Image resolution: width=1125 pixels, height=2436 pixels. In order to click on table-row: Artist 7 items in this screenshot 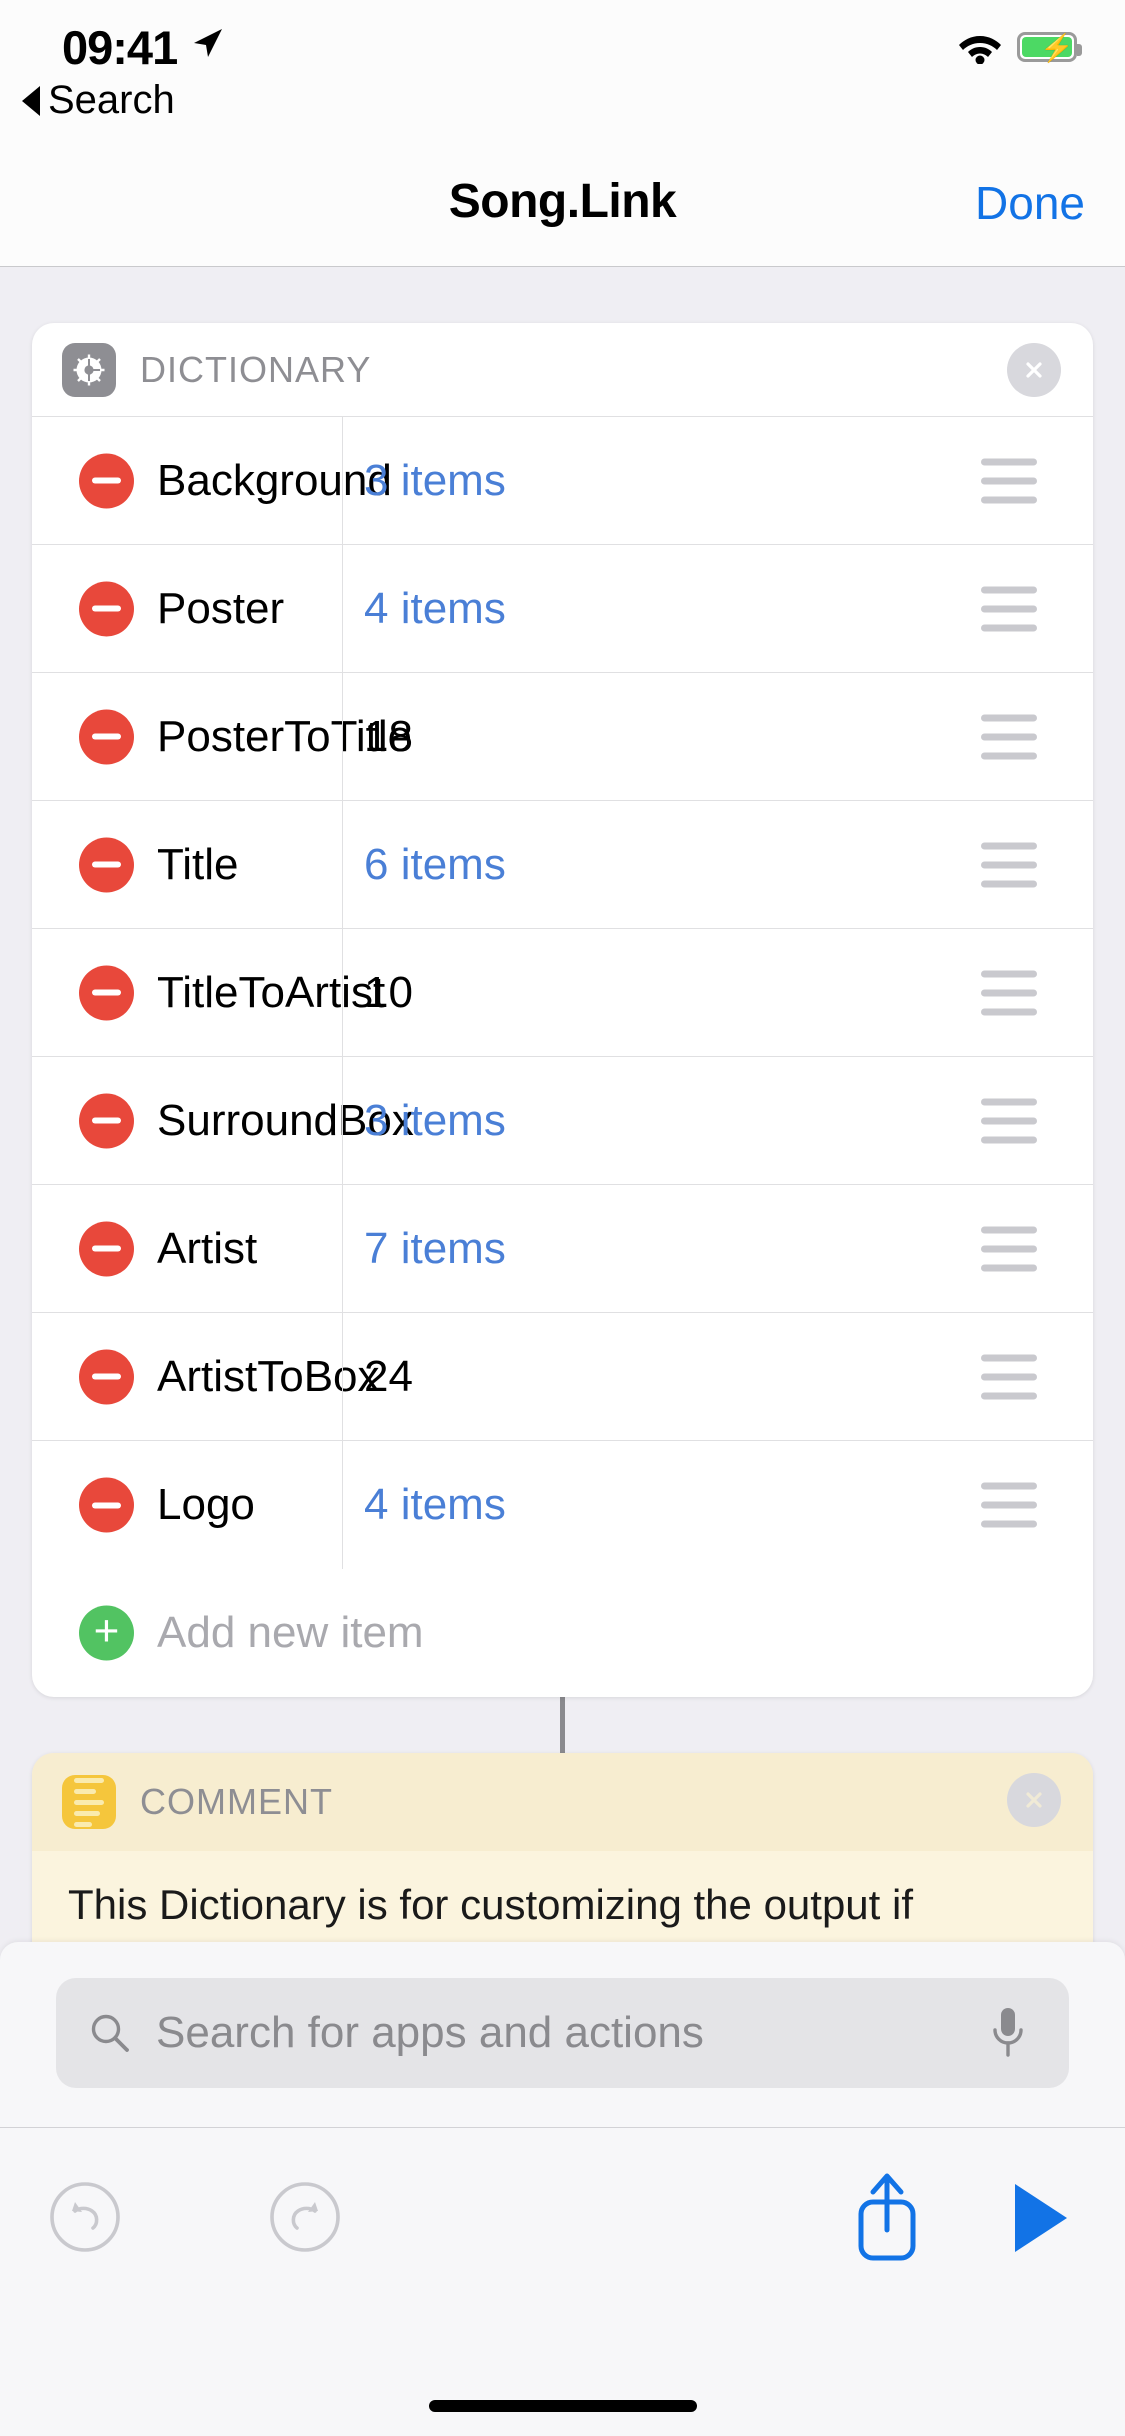, I will do `click(562, 1249)`.